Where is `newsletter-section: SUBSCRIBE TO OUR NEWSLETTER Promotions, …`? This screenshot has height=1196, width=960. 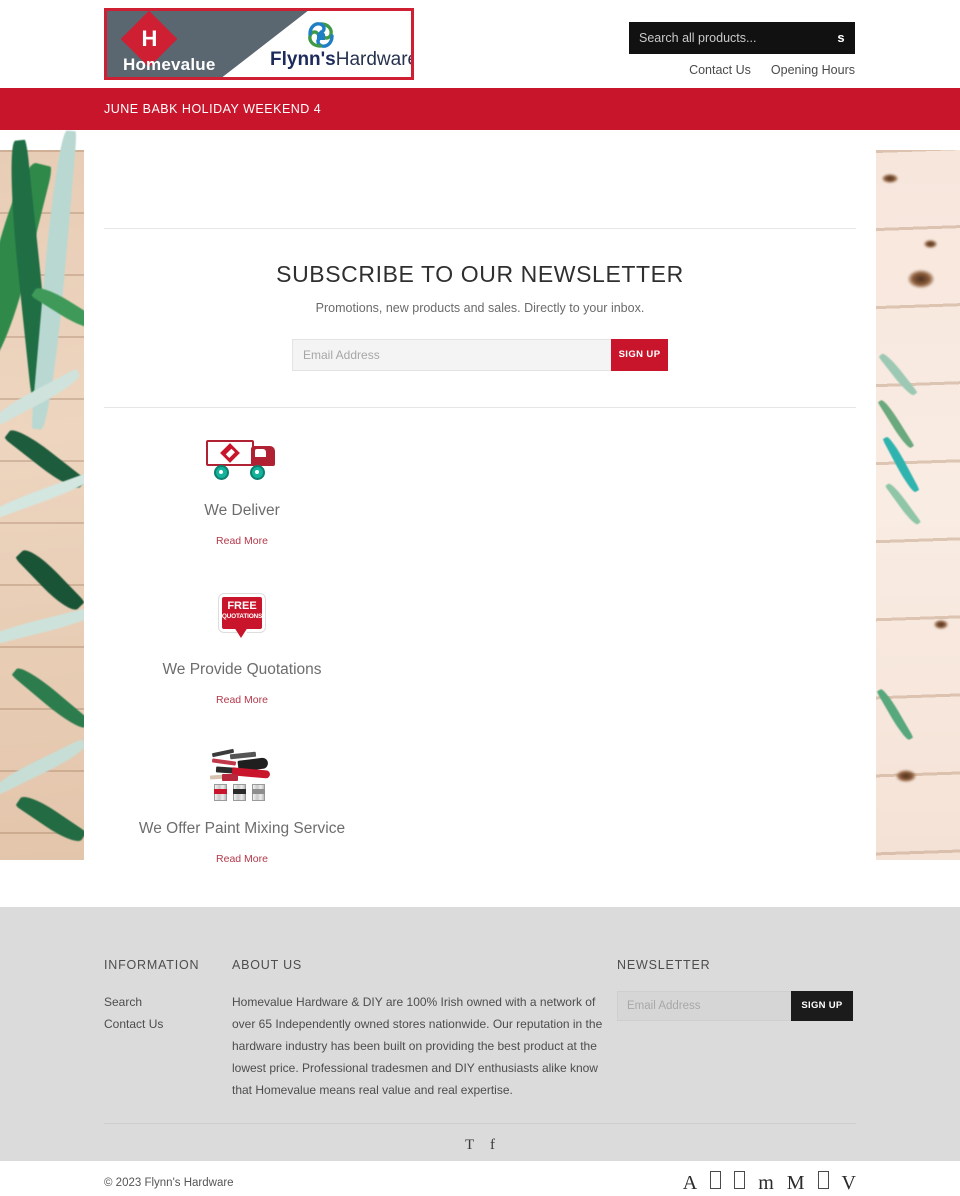
newsletter-section: SUBSCRIBE TO OUR NEWSLETTER Promotions, … is located at coordinates (480, 300).